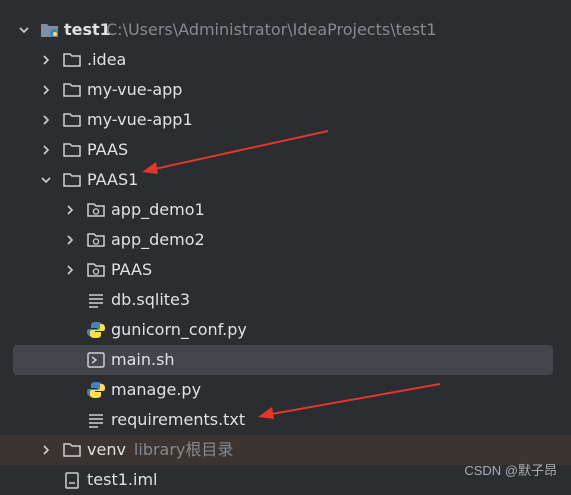 The image size is (571, 495). Describe the element at coordinates (122, 479) in the screenshot. I see `tree-label: test1.iml` at that location.